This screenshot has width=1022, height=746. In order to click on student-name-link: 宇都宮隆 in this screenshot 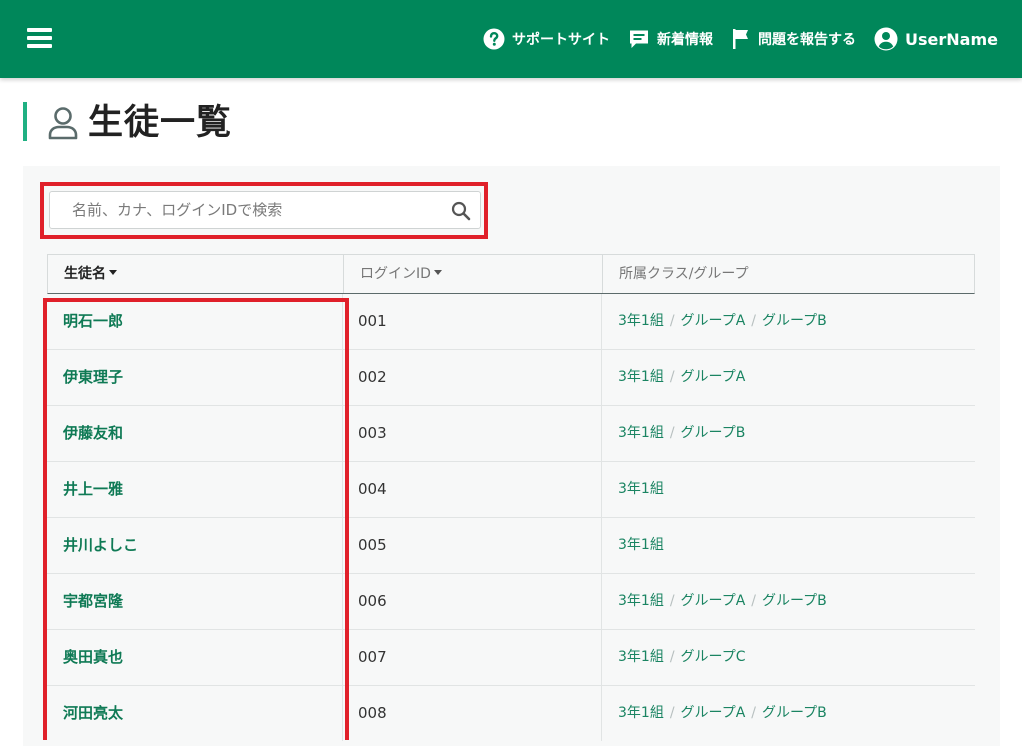, I will do `click(93, 601)`.